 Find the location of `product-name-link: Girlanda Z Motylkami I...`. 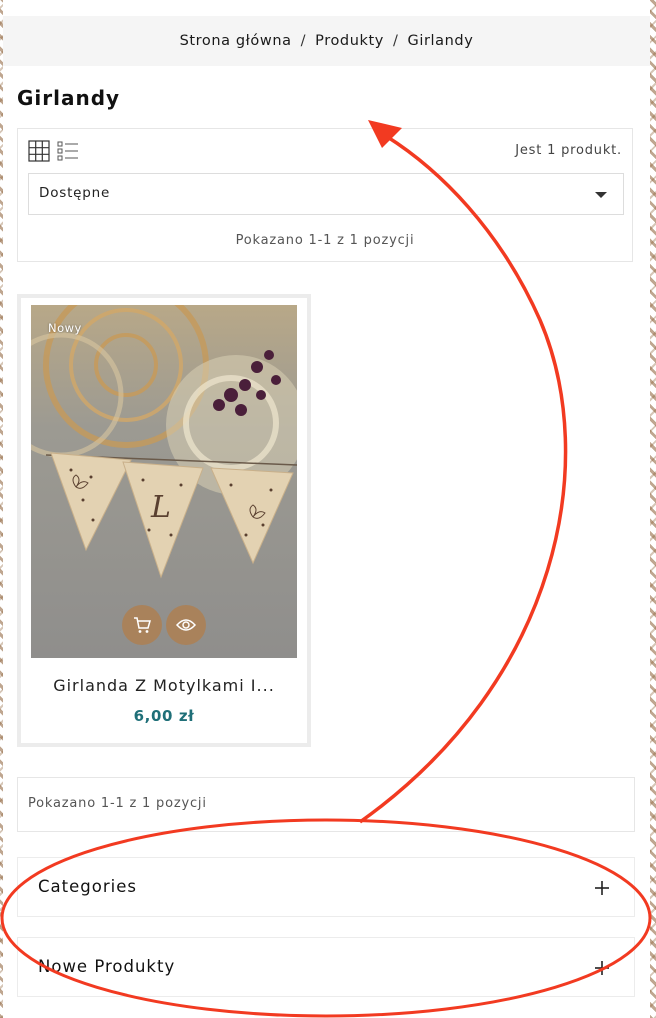

product-name-link: Girlanda Z Motylkami I... is located at coordinates (164, 685).